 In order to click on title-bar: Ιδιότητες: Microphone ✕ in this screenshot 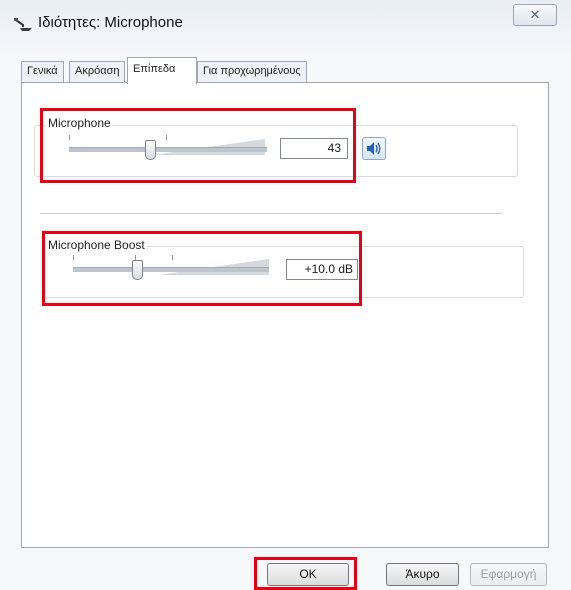, I will do `click(285, 22)`.